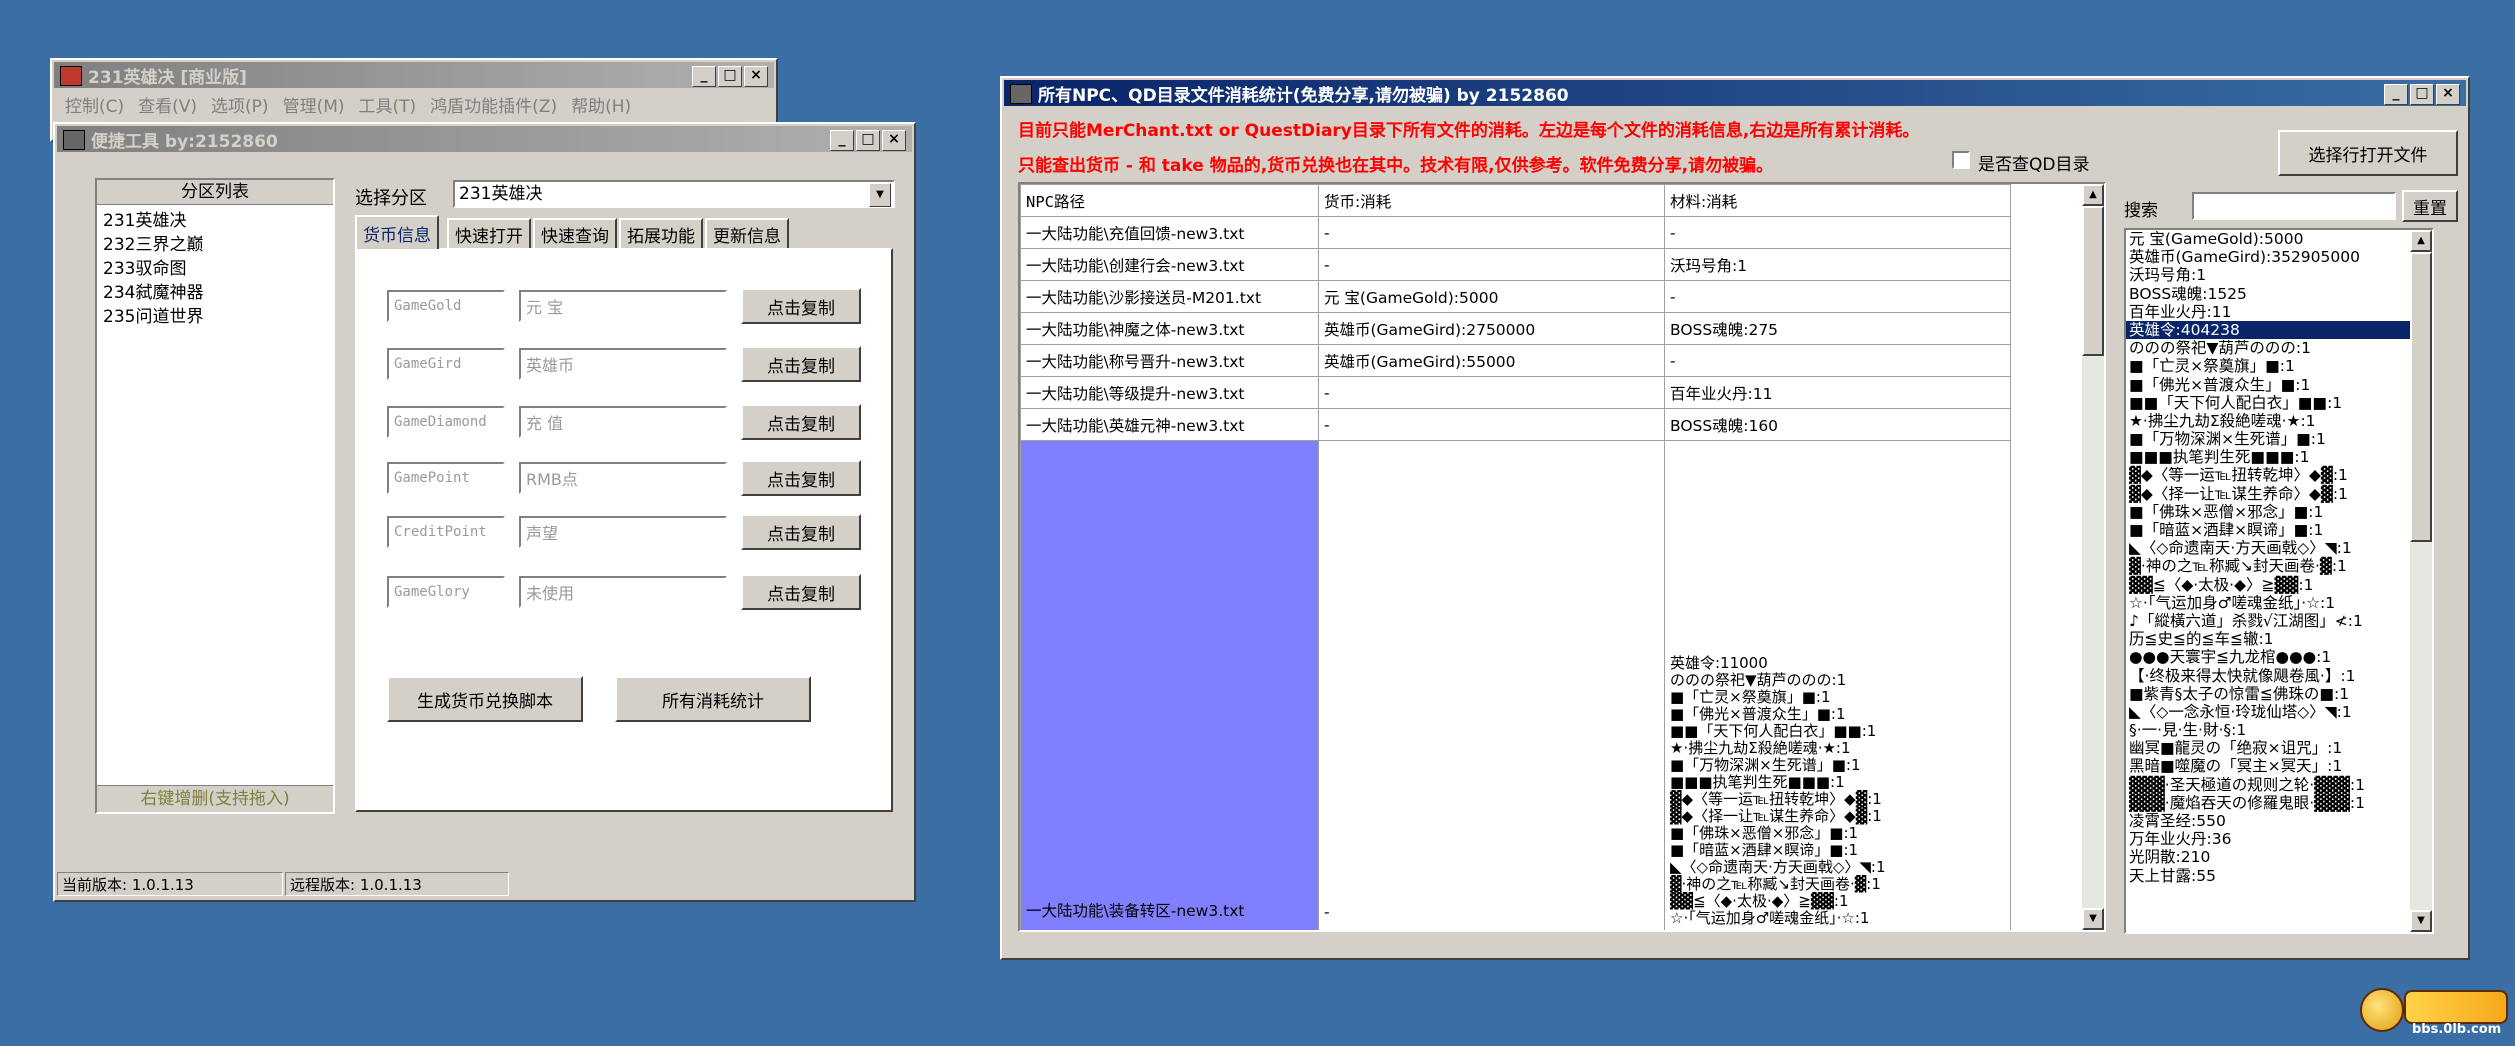  What do you see at coordinates (2093, 281) in the screenshot?
I see `scroll-thumb` at bounding box center [2093, 281].